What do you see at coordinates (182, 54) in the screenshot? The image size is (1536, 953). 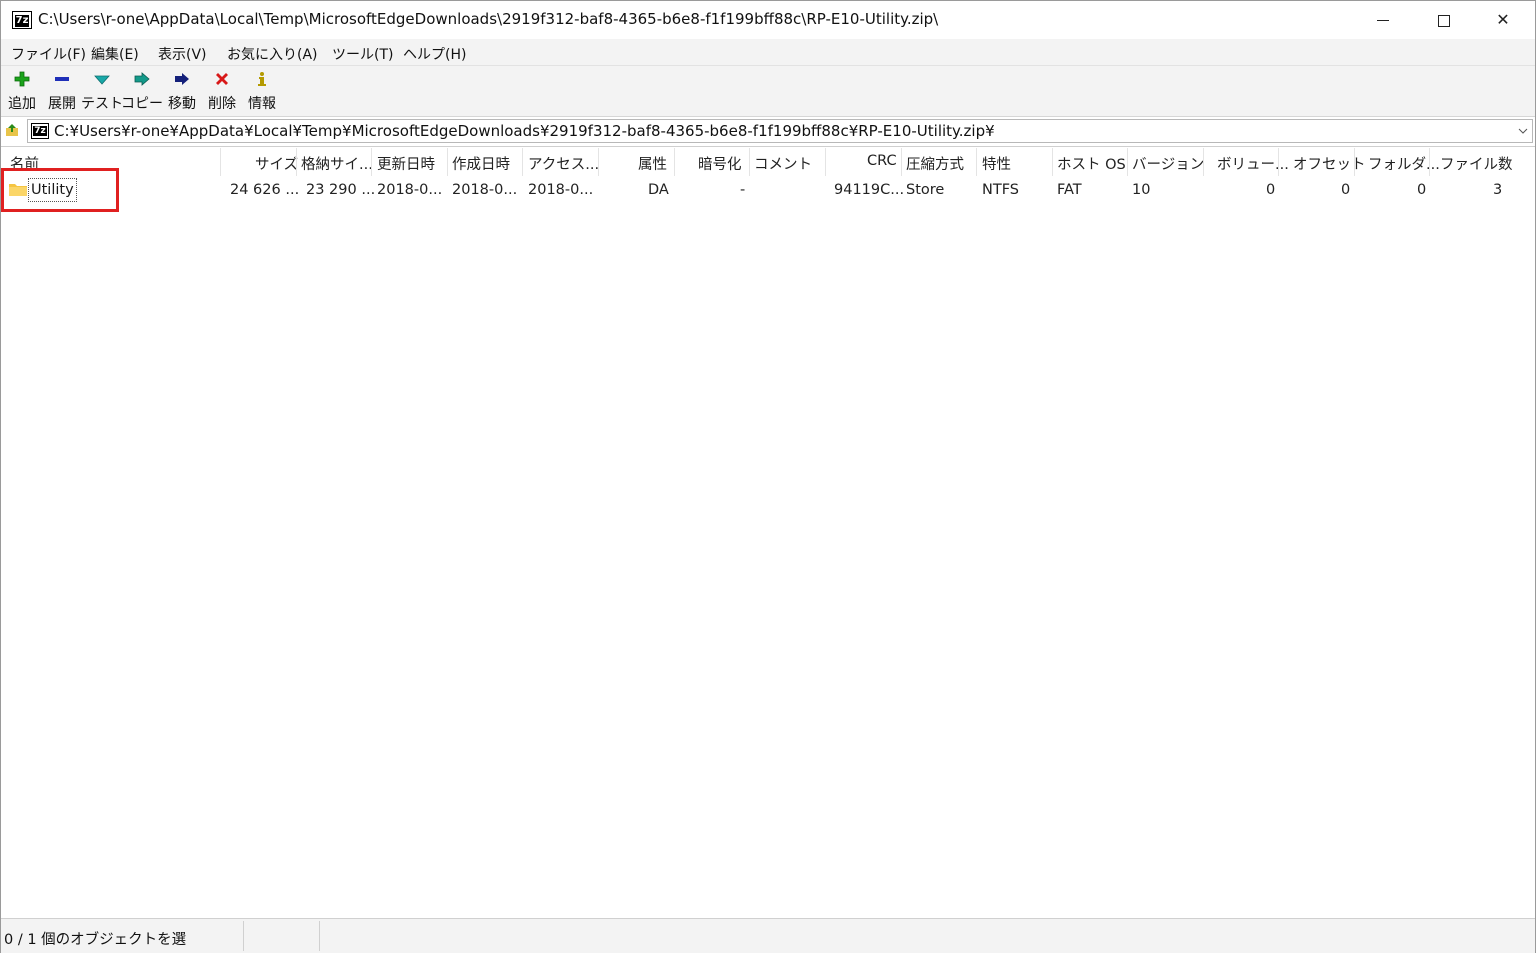 I see `menu-view: 表示(V)` at bounding box center [182, 54].